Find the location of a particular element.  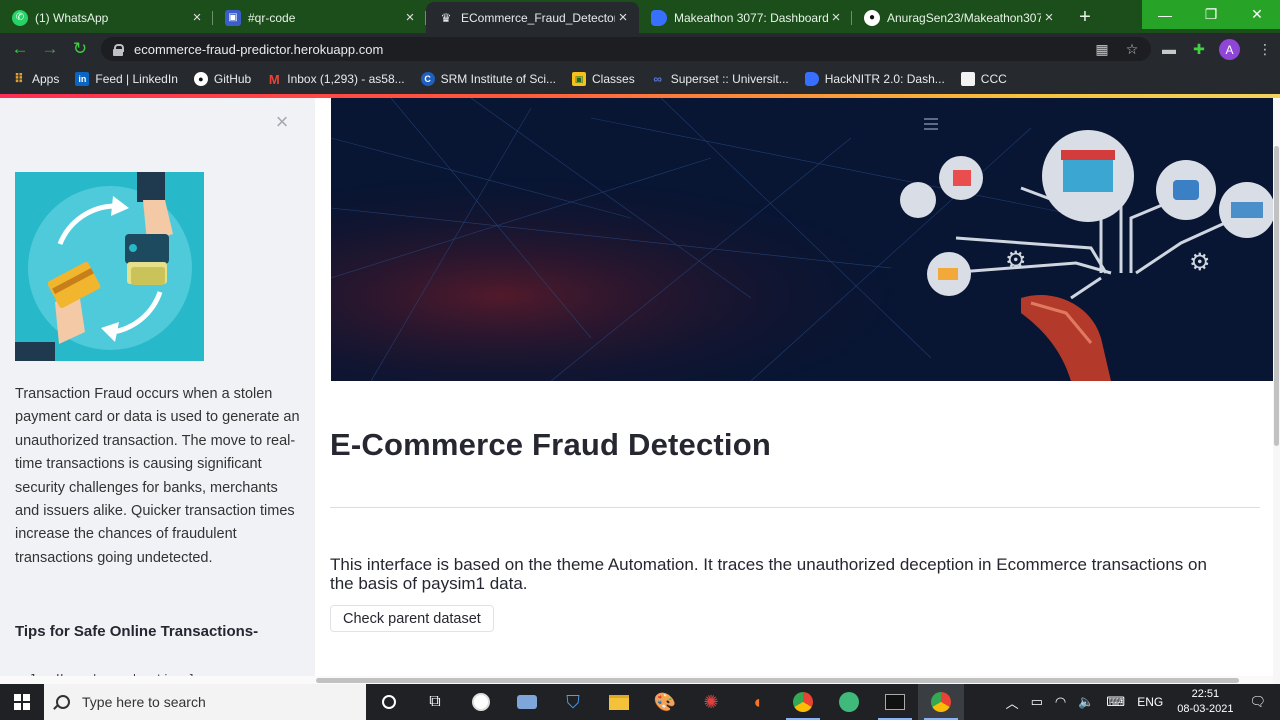

more-menu-icon: ⋮ is located at coordinates (1265, 49).